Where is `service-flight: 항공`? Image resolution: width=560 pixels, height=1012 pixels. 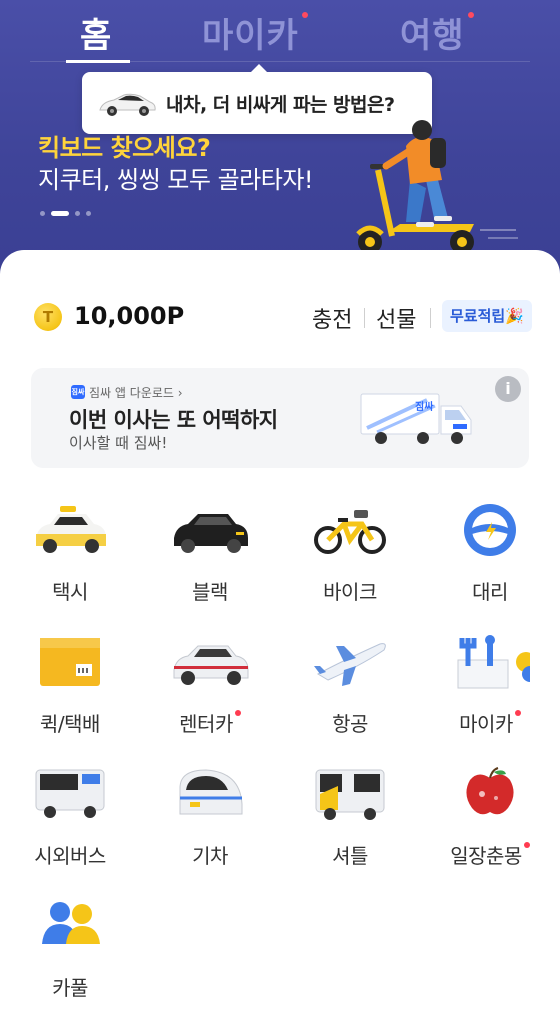 service-flight: 항공 is located at coordinates (350, 687).